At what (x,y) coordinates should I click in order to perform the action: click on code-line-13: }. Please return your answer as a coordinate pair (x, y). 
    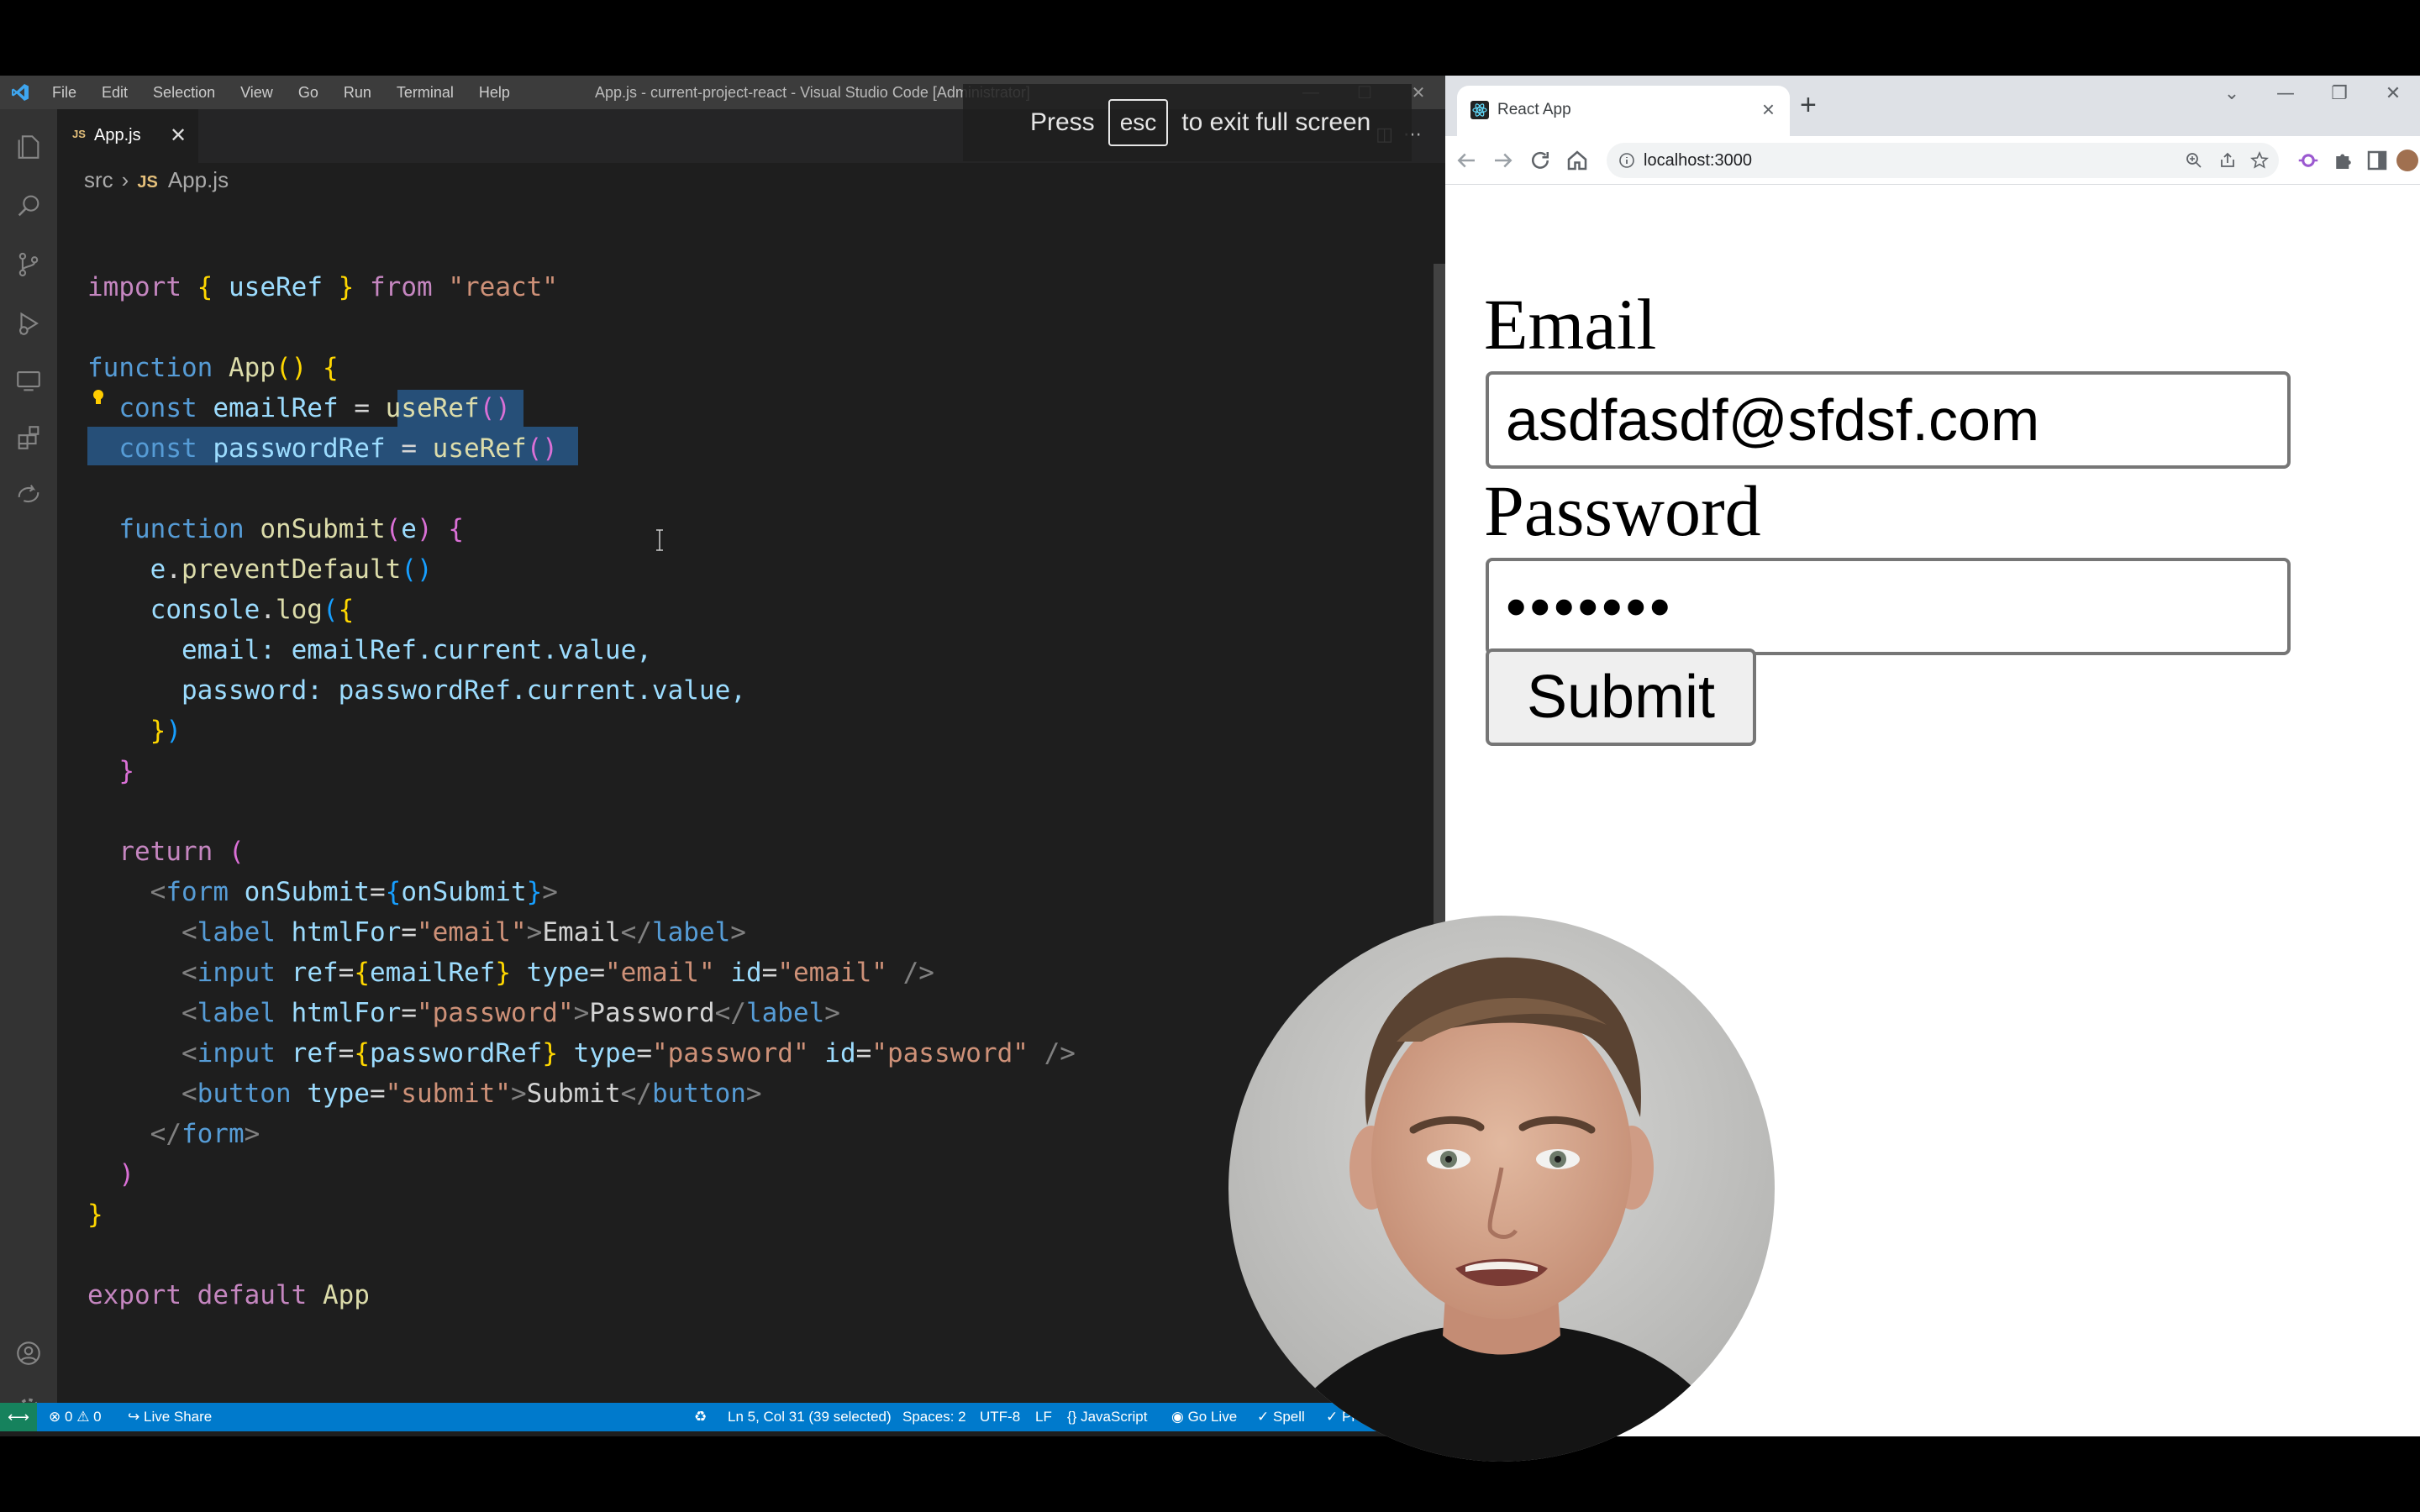
    Looking at the image, I should click on (126, 771).